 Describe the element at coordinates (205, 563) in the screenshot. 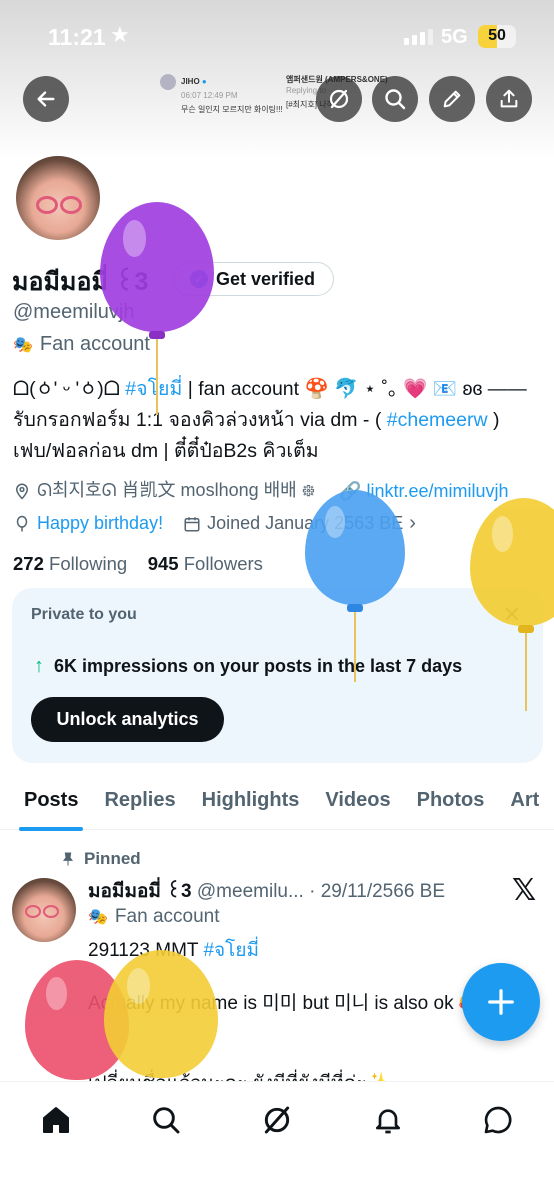

I see `followers-link: 945 Followers` at that location.